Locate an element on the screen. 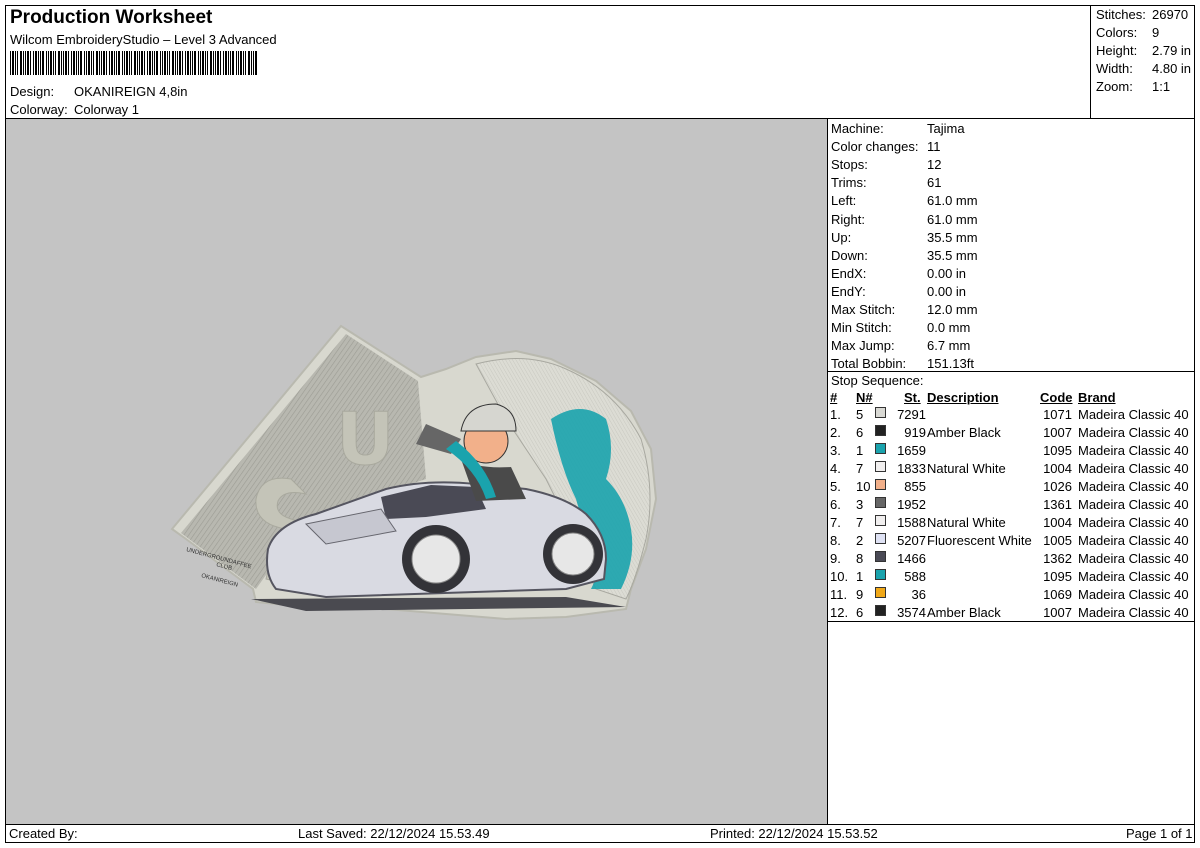 Image resolution: width=1200 pixels, height=848 pixels. machine-info-row: Right: 61.0 mm is located at coordinates (904, 219).